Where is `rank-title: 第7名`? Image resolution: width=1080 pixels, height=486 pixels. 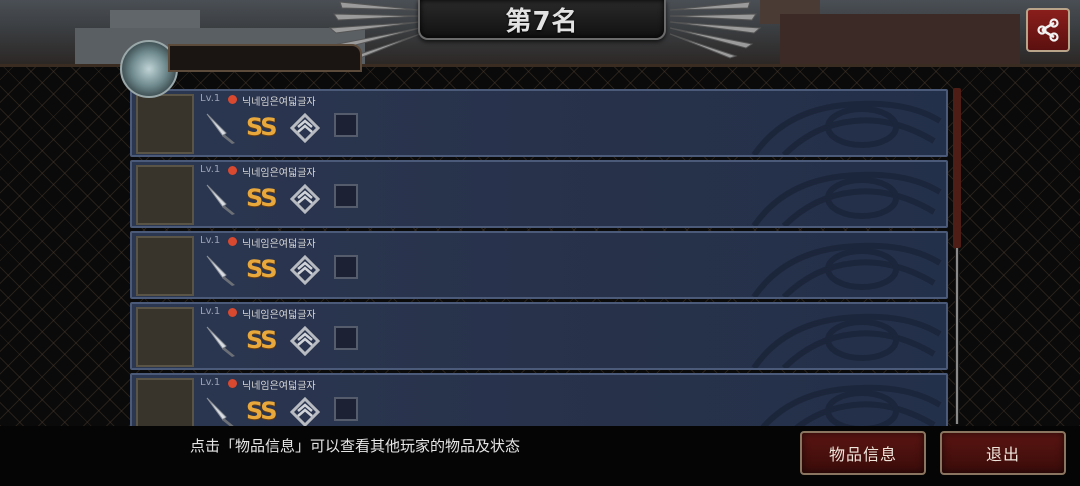 rank-title: 第7名 is located at coordinates (542, 21).